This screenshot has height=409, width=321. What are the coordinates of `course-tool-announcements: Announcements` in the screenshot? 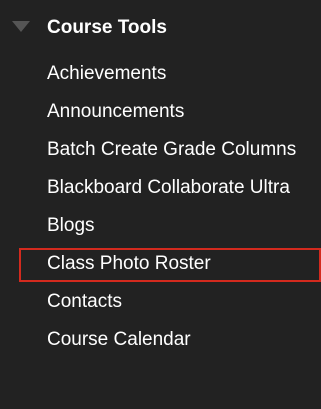 It's located at (160, 113).